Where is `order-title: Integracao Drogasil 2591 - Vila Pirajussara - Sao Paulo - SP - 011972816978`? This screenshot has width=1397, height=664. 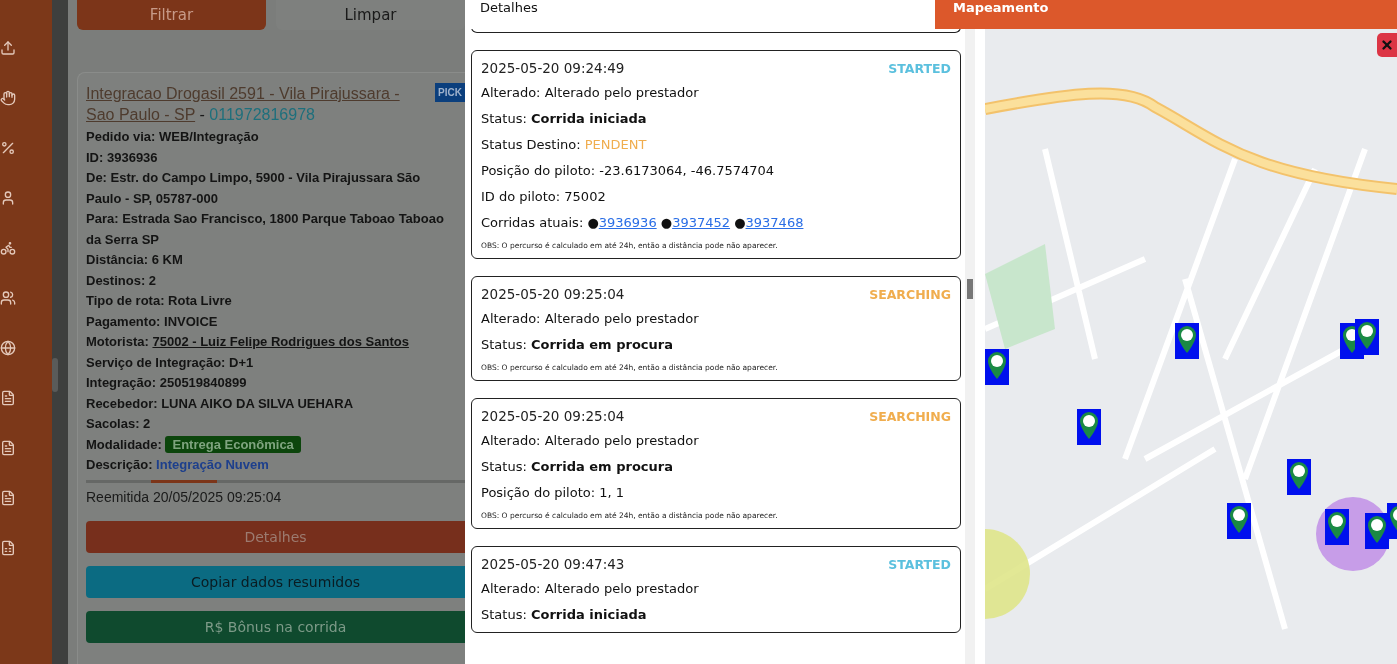
order-title: Integracao Drogasil 2591 - Vila Pirajussara - Sao Paulo - SP - 011972816978 is located at coordinates (243, 104).